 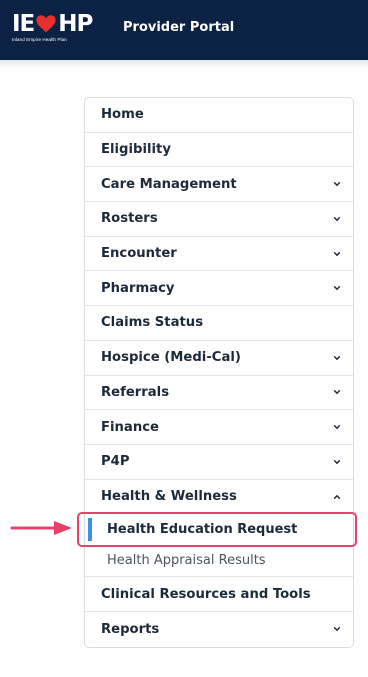 What do you see at coordinates (219, 629) in the screenshot?
I see `menu-item-reports: Reports` at bounding box center [219, 629].